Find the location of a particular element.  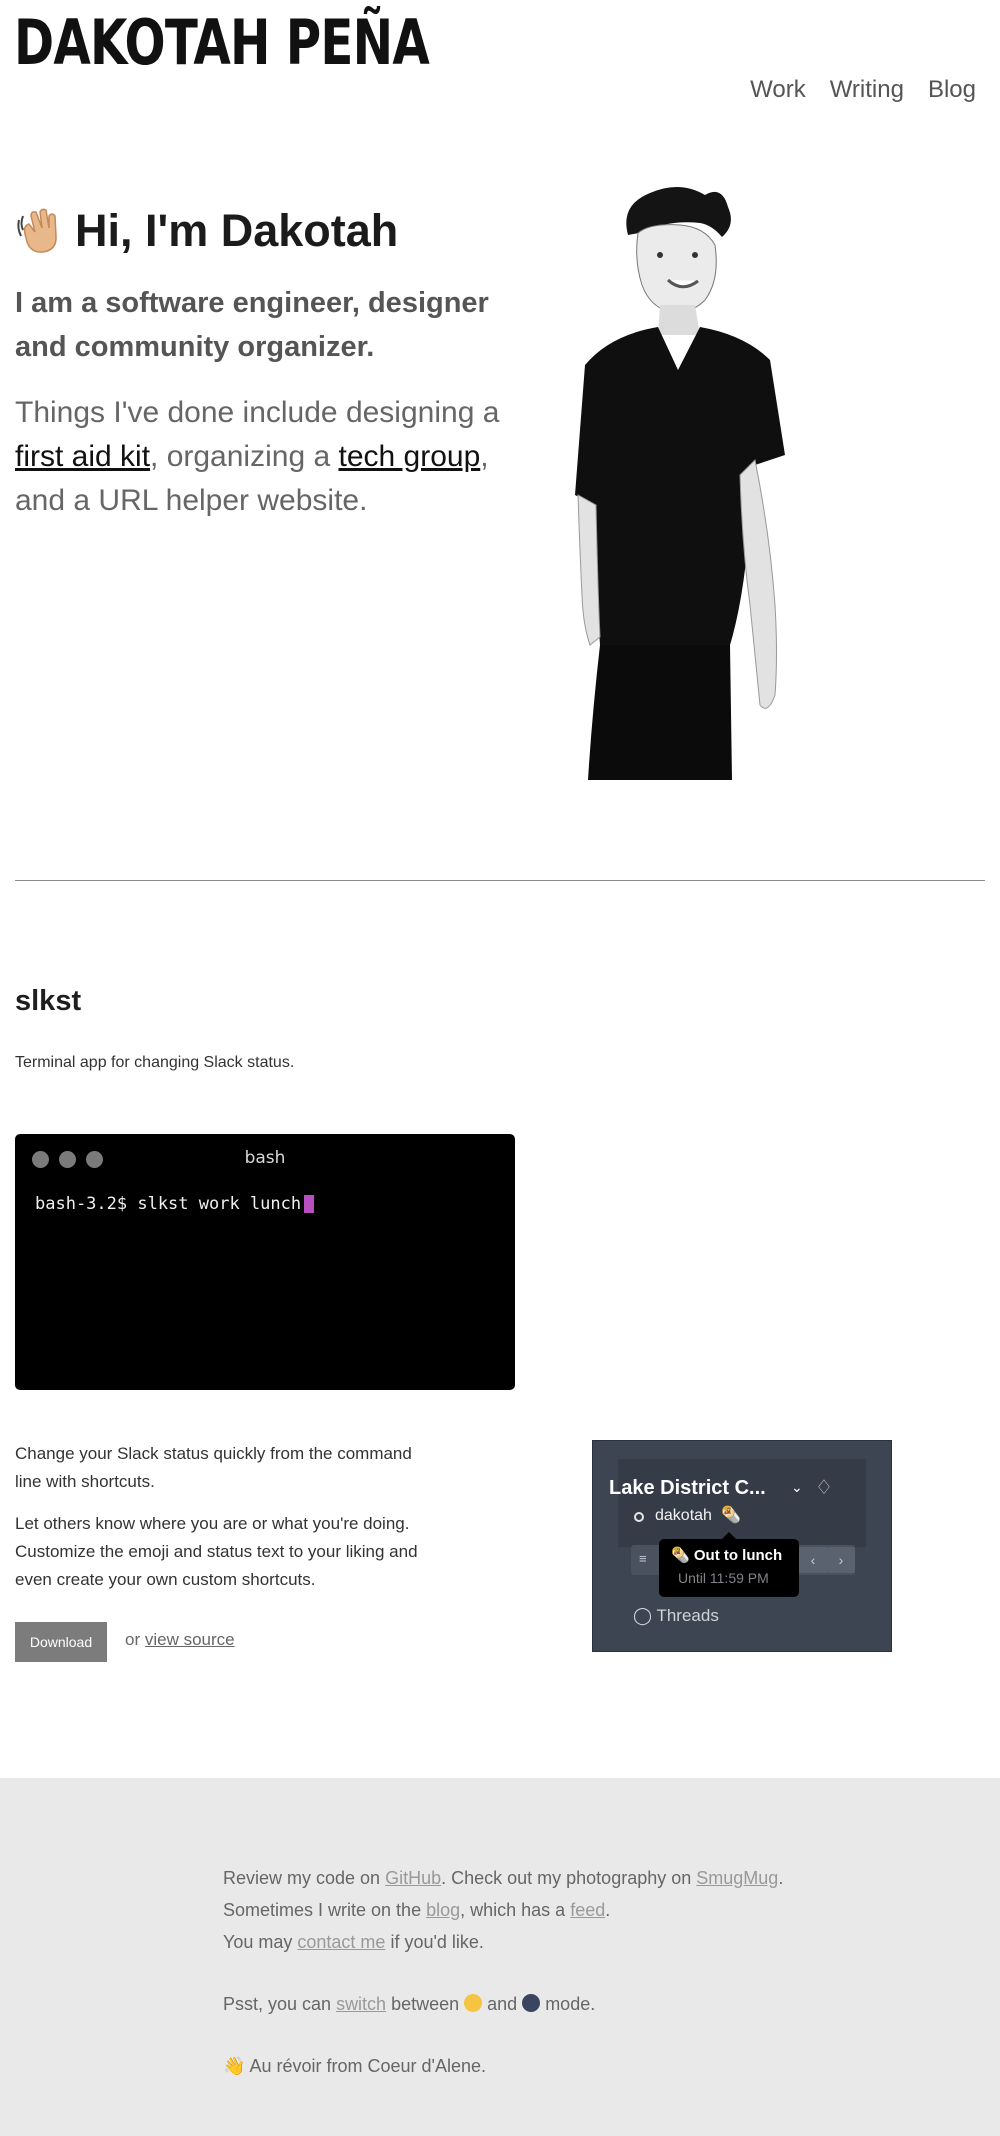

main-nav: Work Writing Blog is located at coordinates (863, 90).